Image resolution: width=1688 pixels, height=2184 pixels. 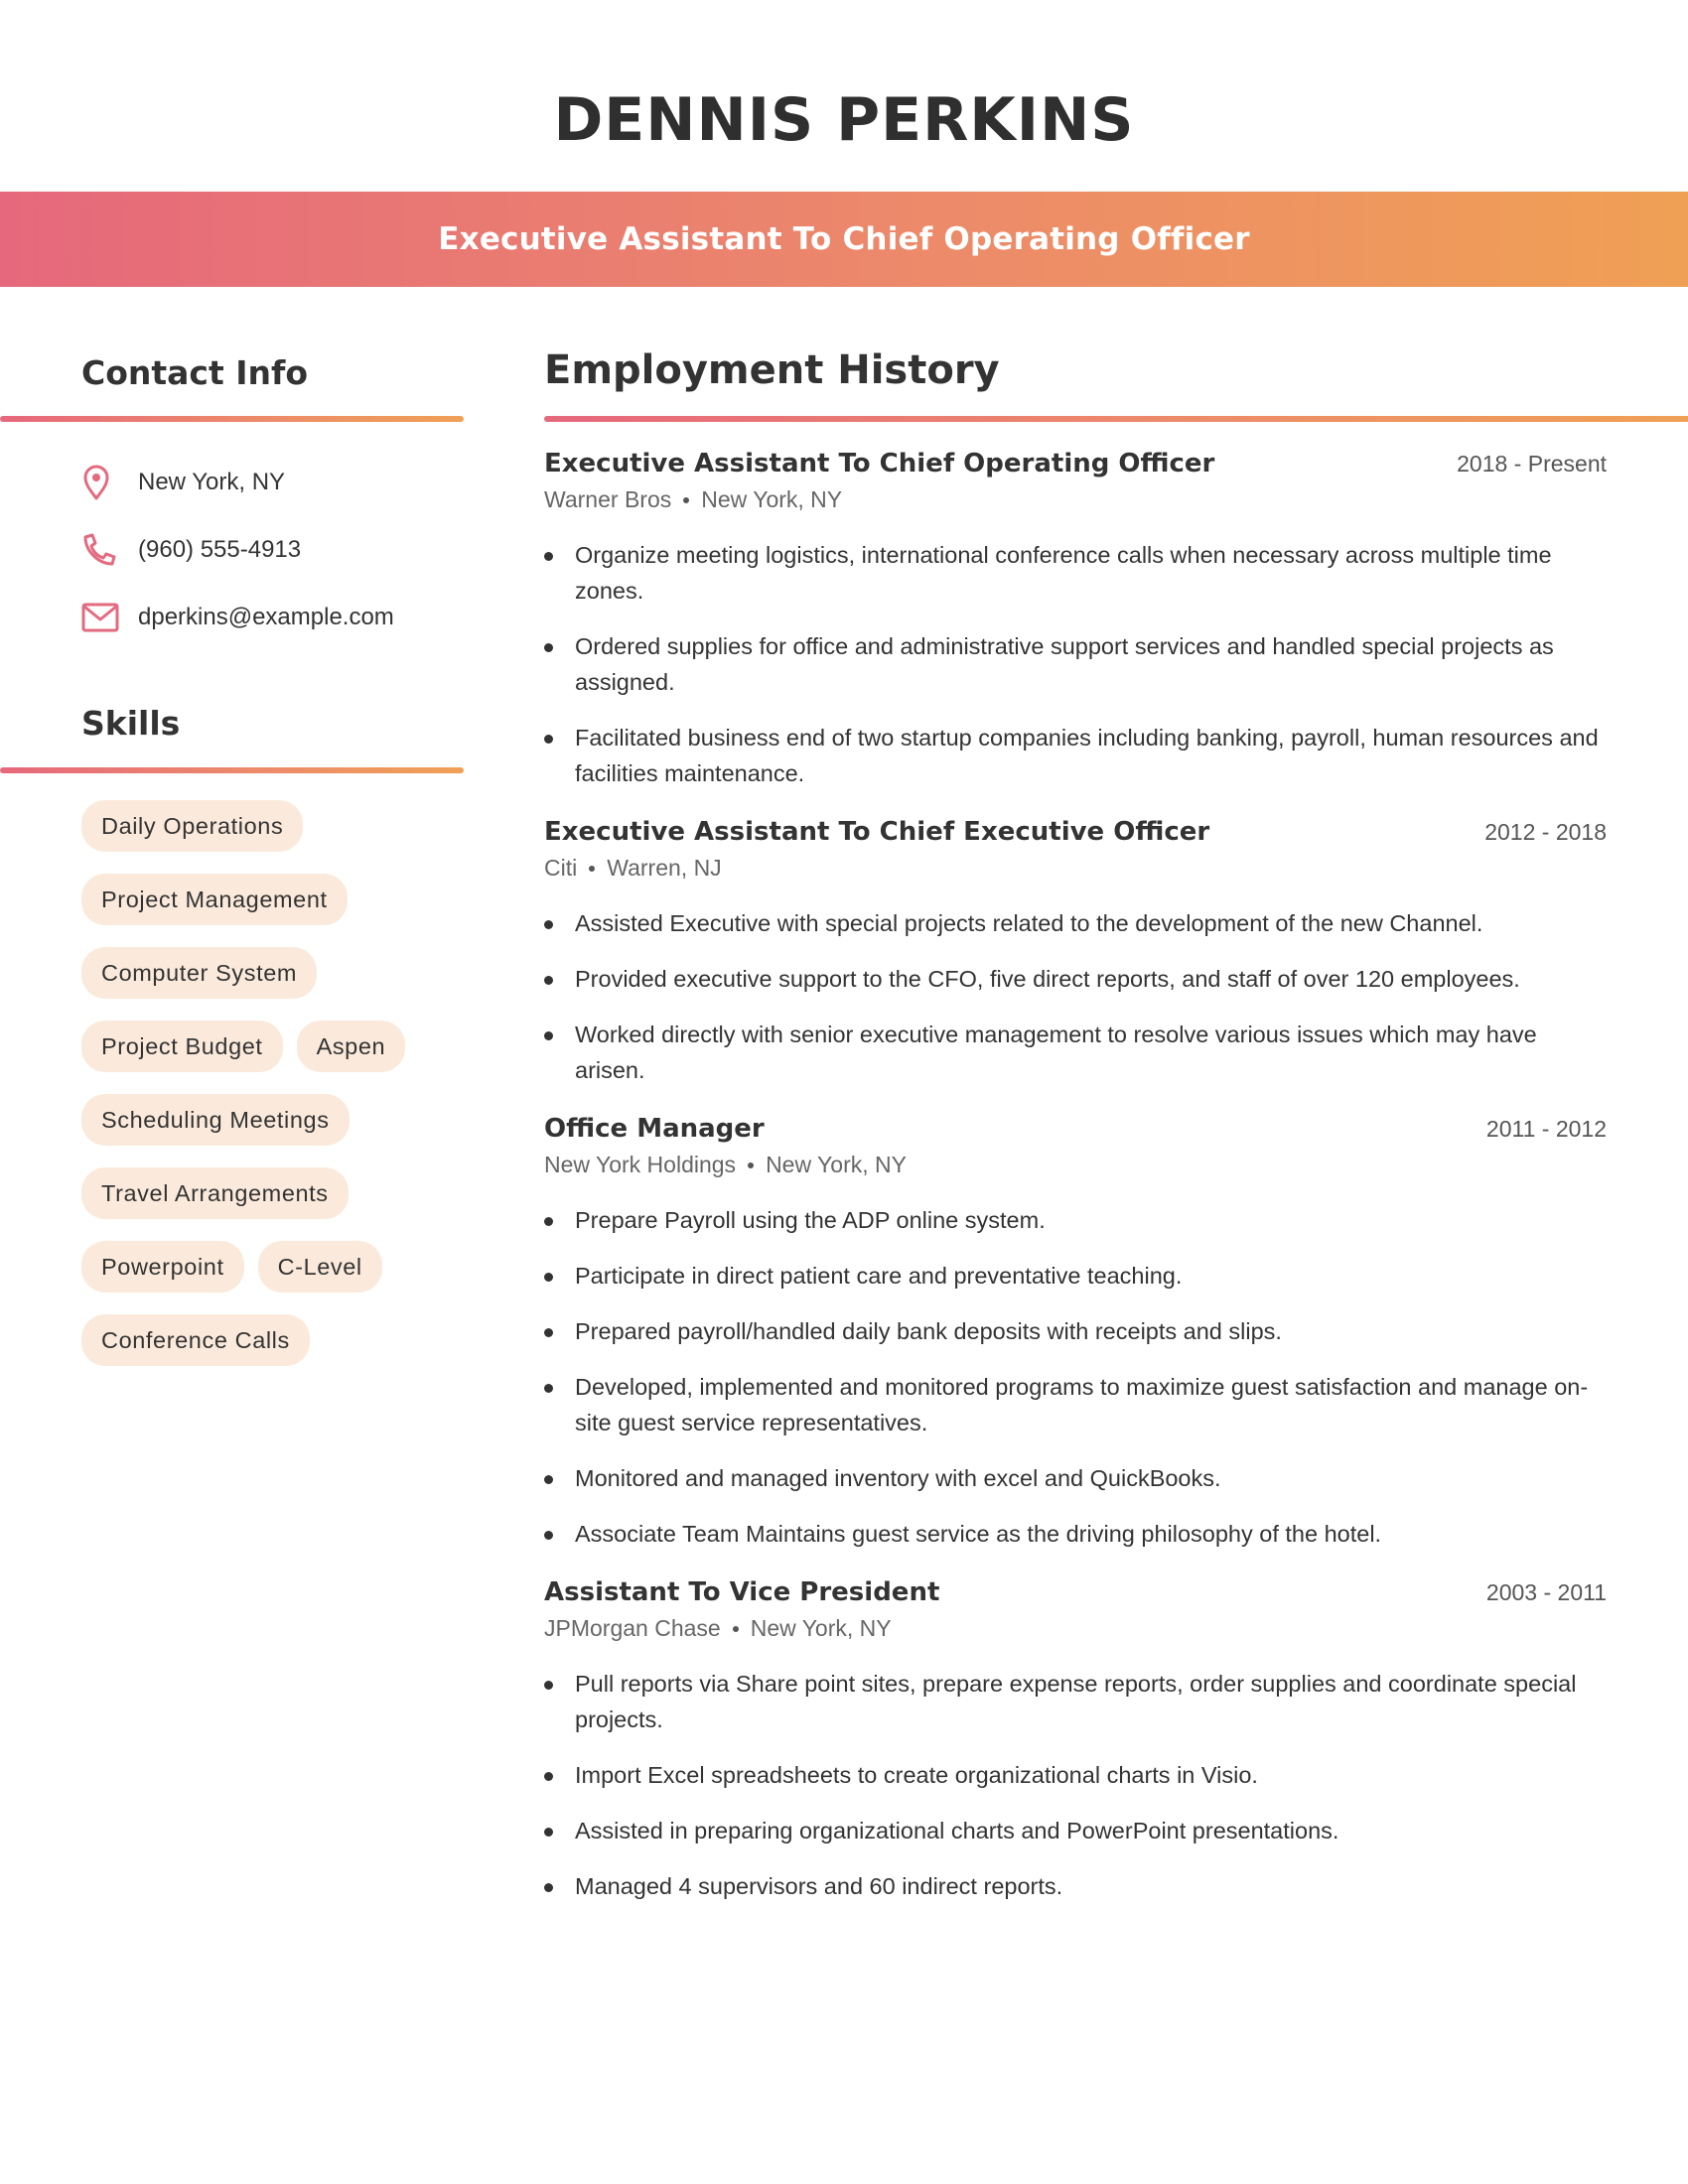 What do you see at coordinates (215, 1120) in the screenshot?
I see `skill-tag: Scheduling Meetings` at bounding box center [215, 1120].